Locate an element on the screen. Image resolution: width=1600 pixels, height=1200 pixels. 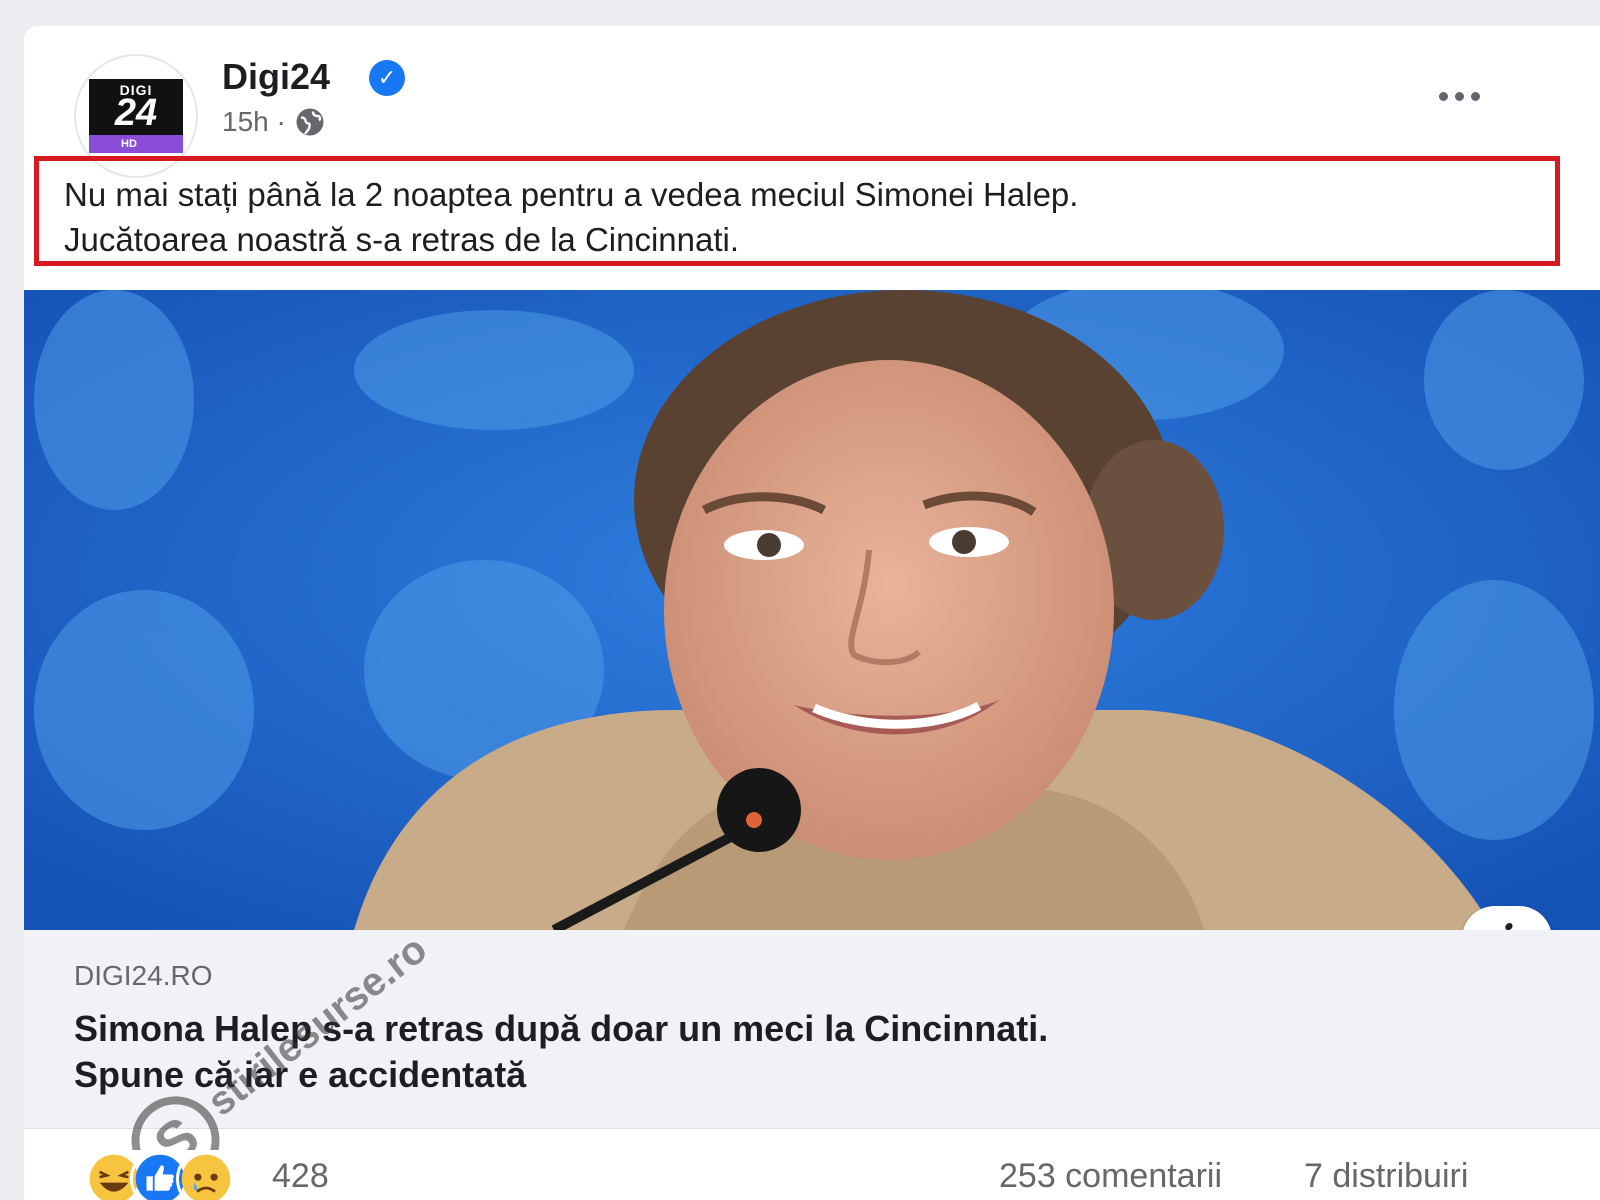
post-meta: 15h · is located at coordinates (275, 122).